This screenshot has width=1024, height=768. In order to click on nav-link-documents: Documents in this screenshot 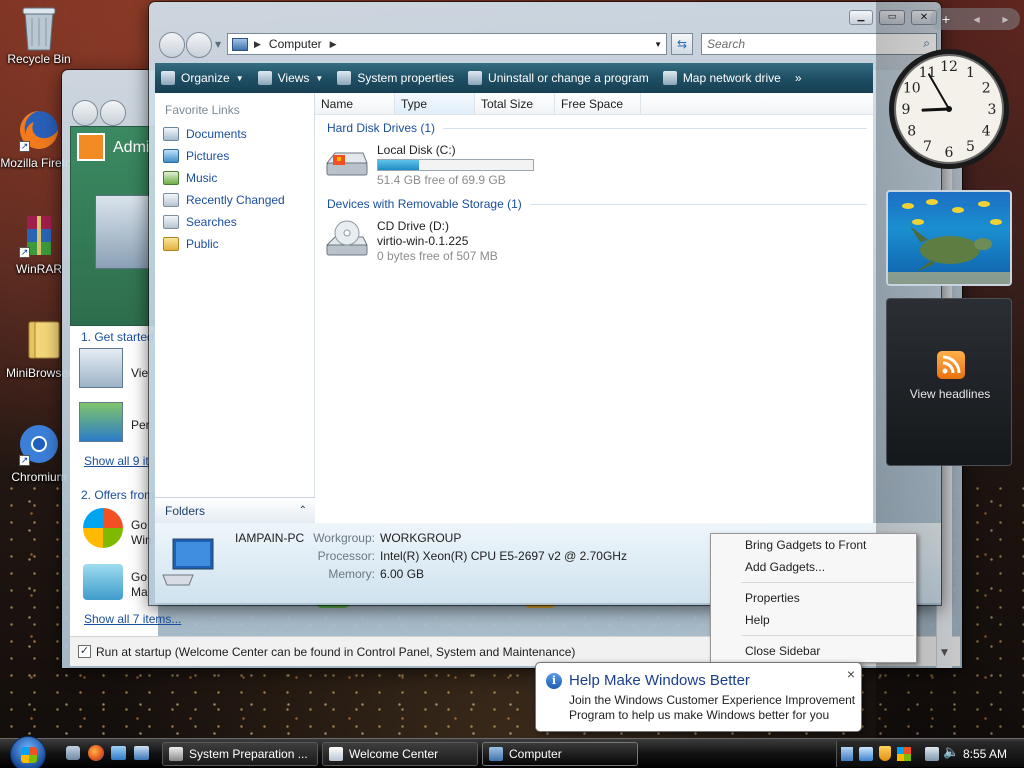, I will do `click(234, 134)`.